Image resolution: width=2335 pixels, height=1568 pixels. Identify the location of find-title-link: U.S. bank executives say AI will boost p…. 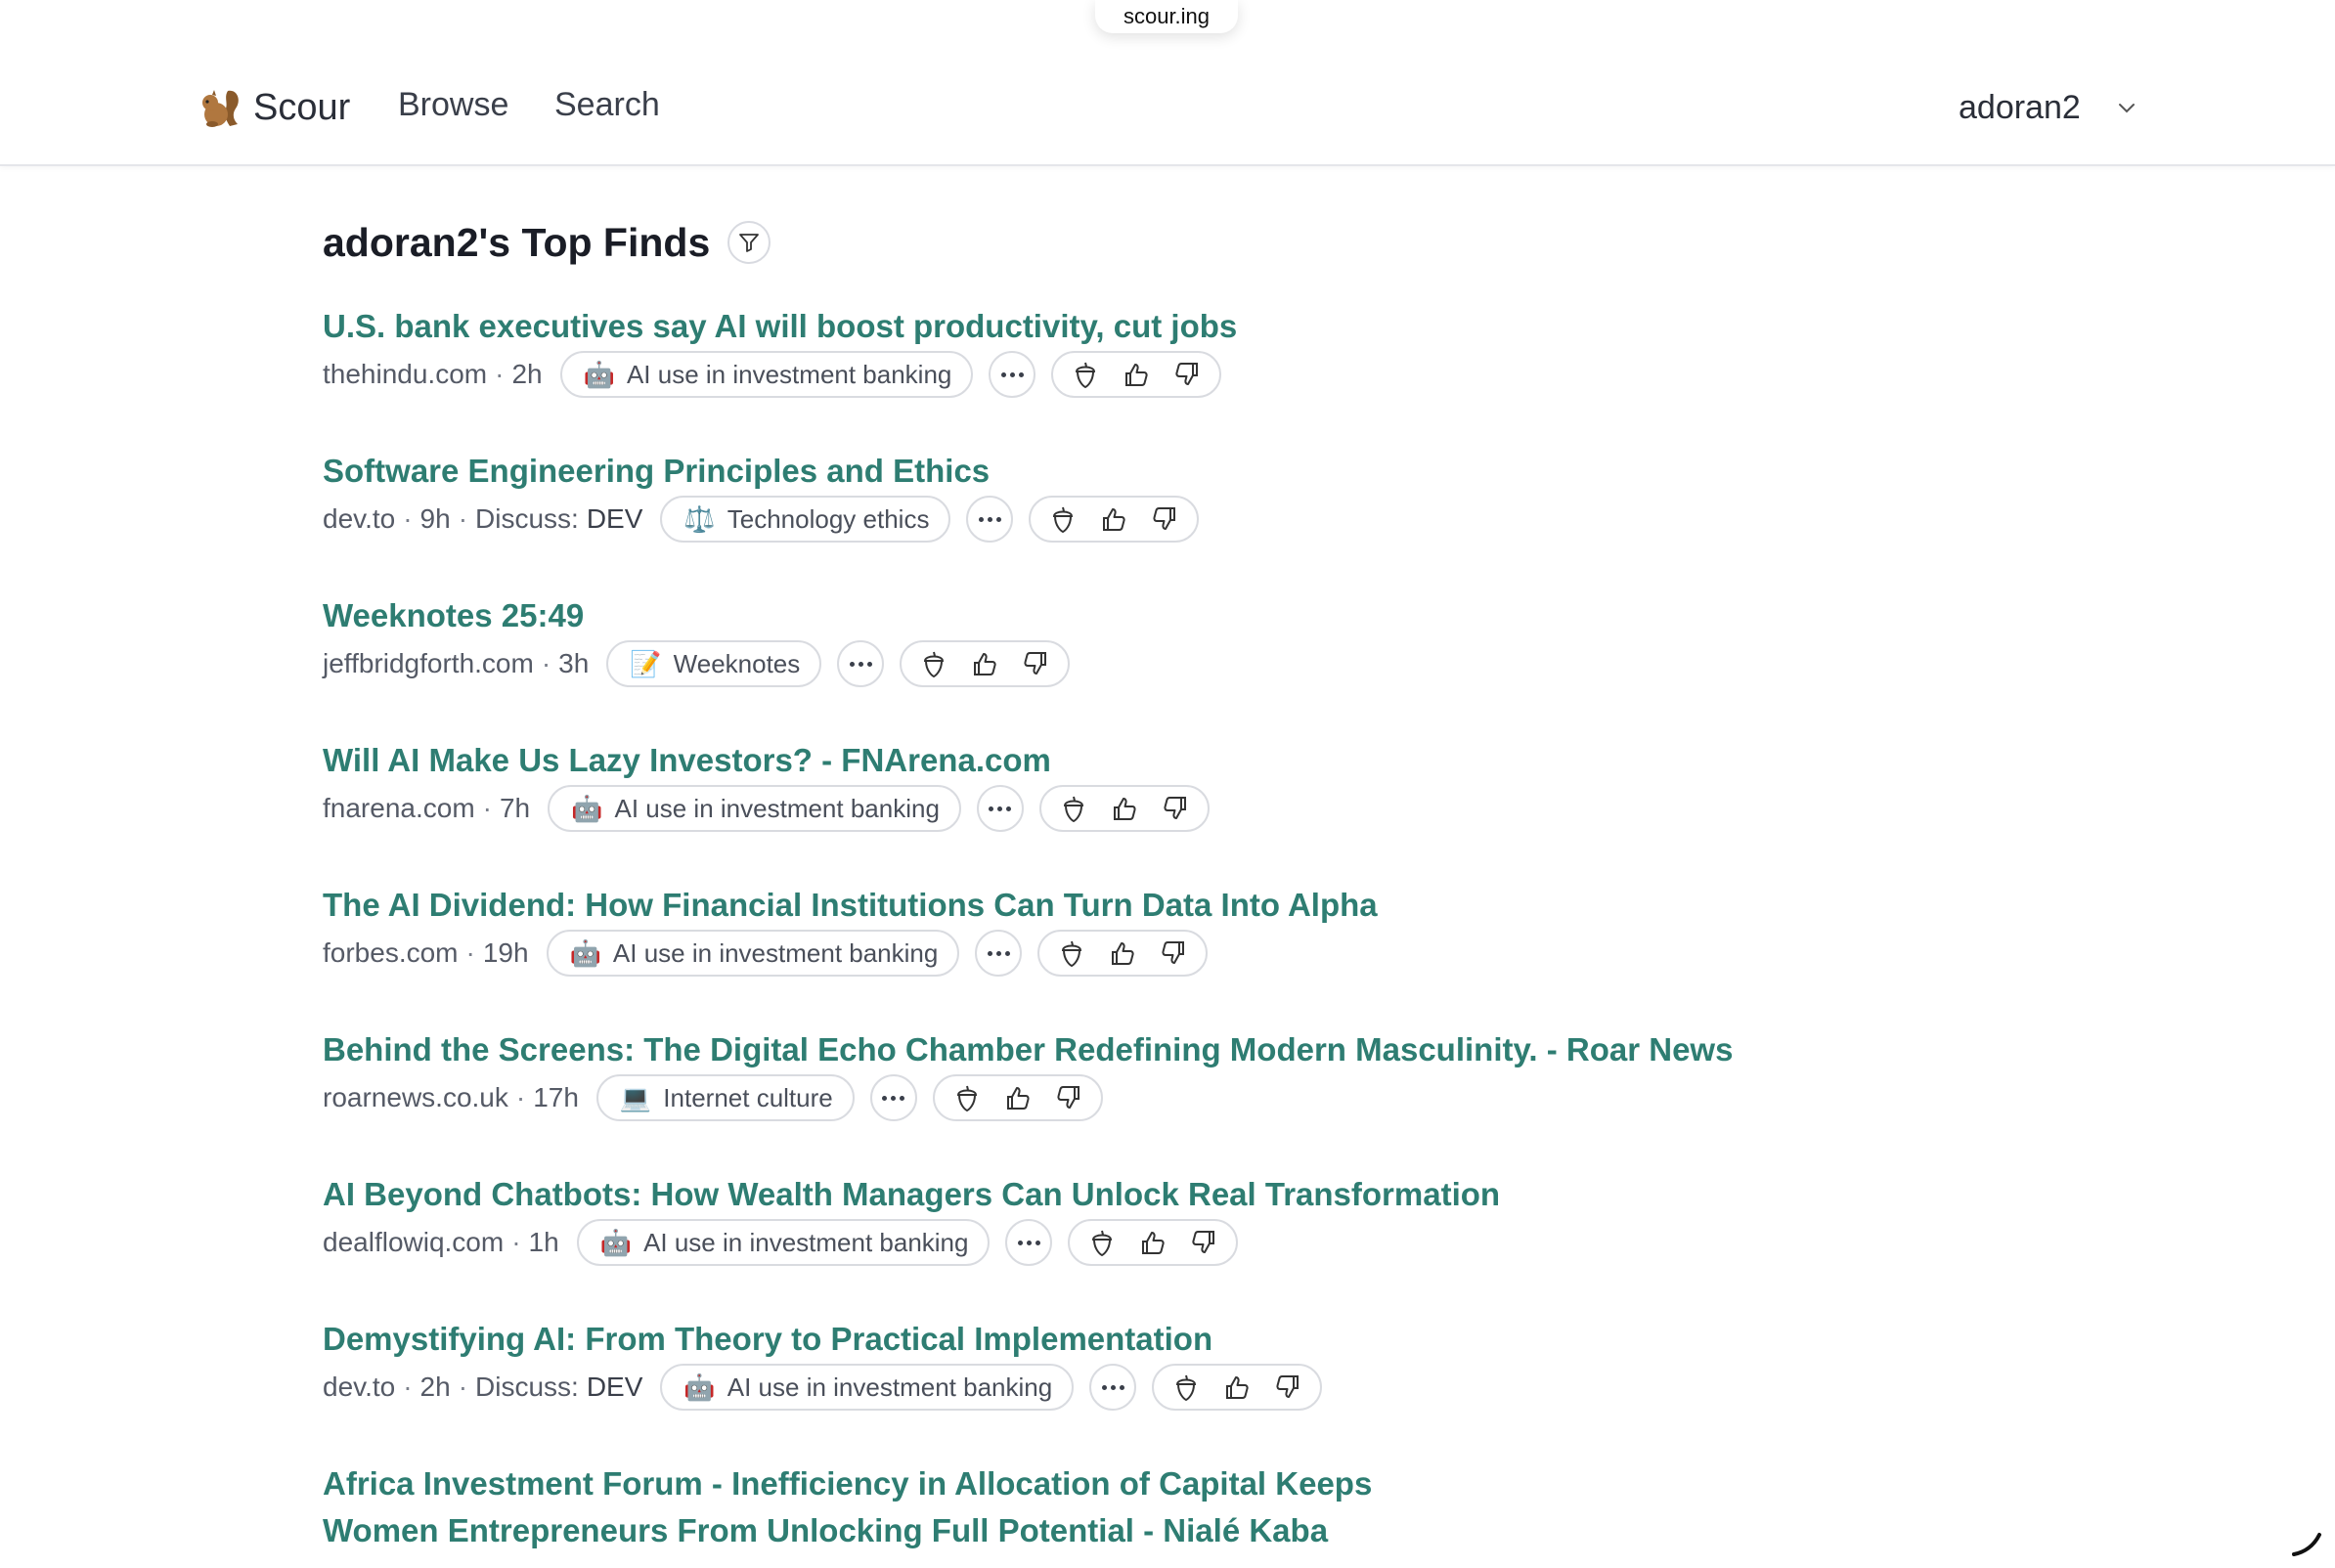
(1252, 326).